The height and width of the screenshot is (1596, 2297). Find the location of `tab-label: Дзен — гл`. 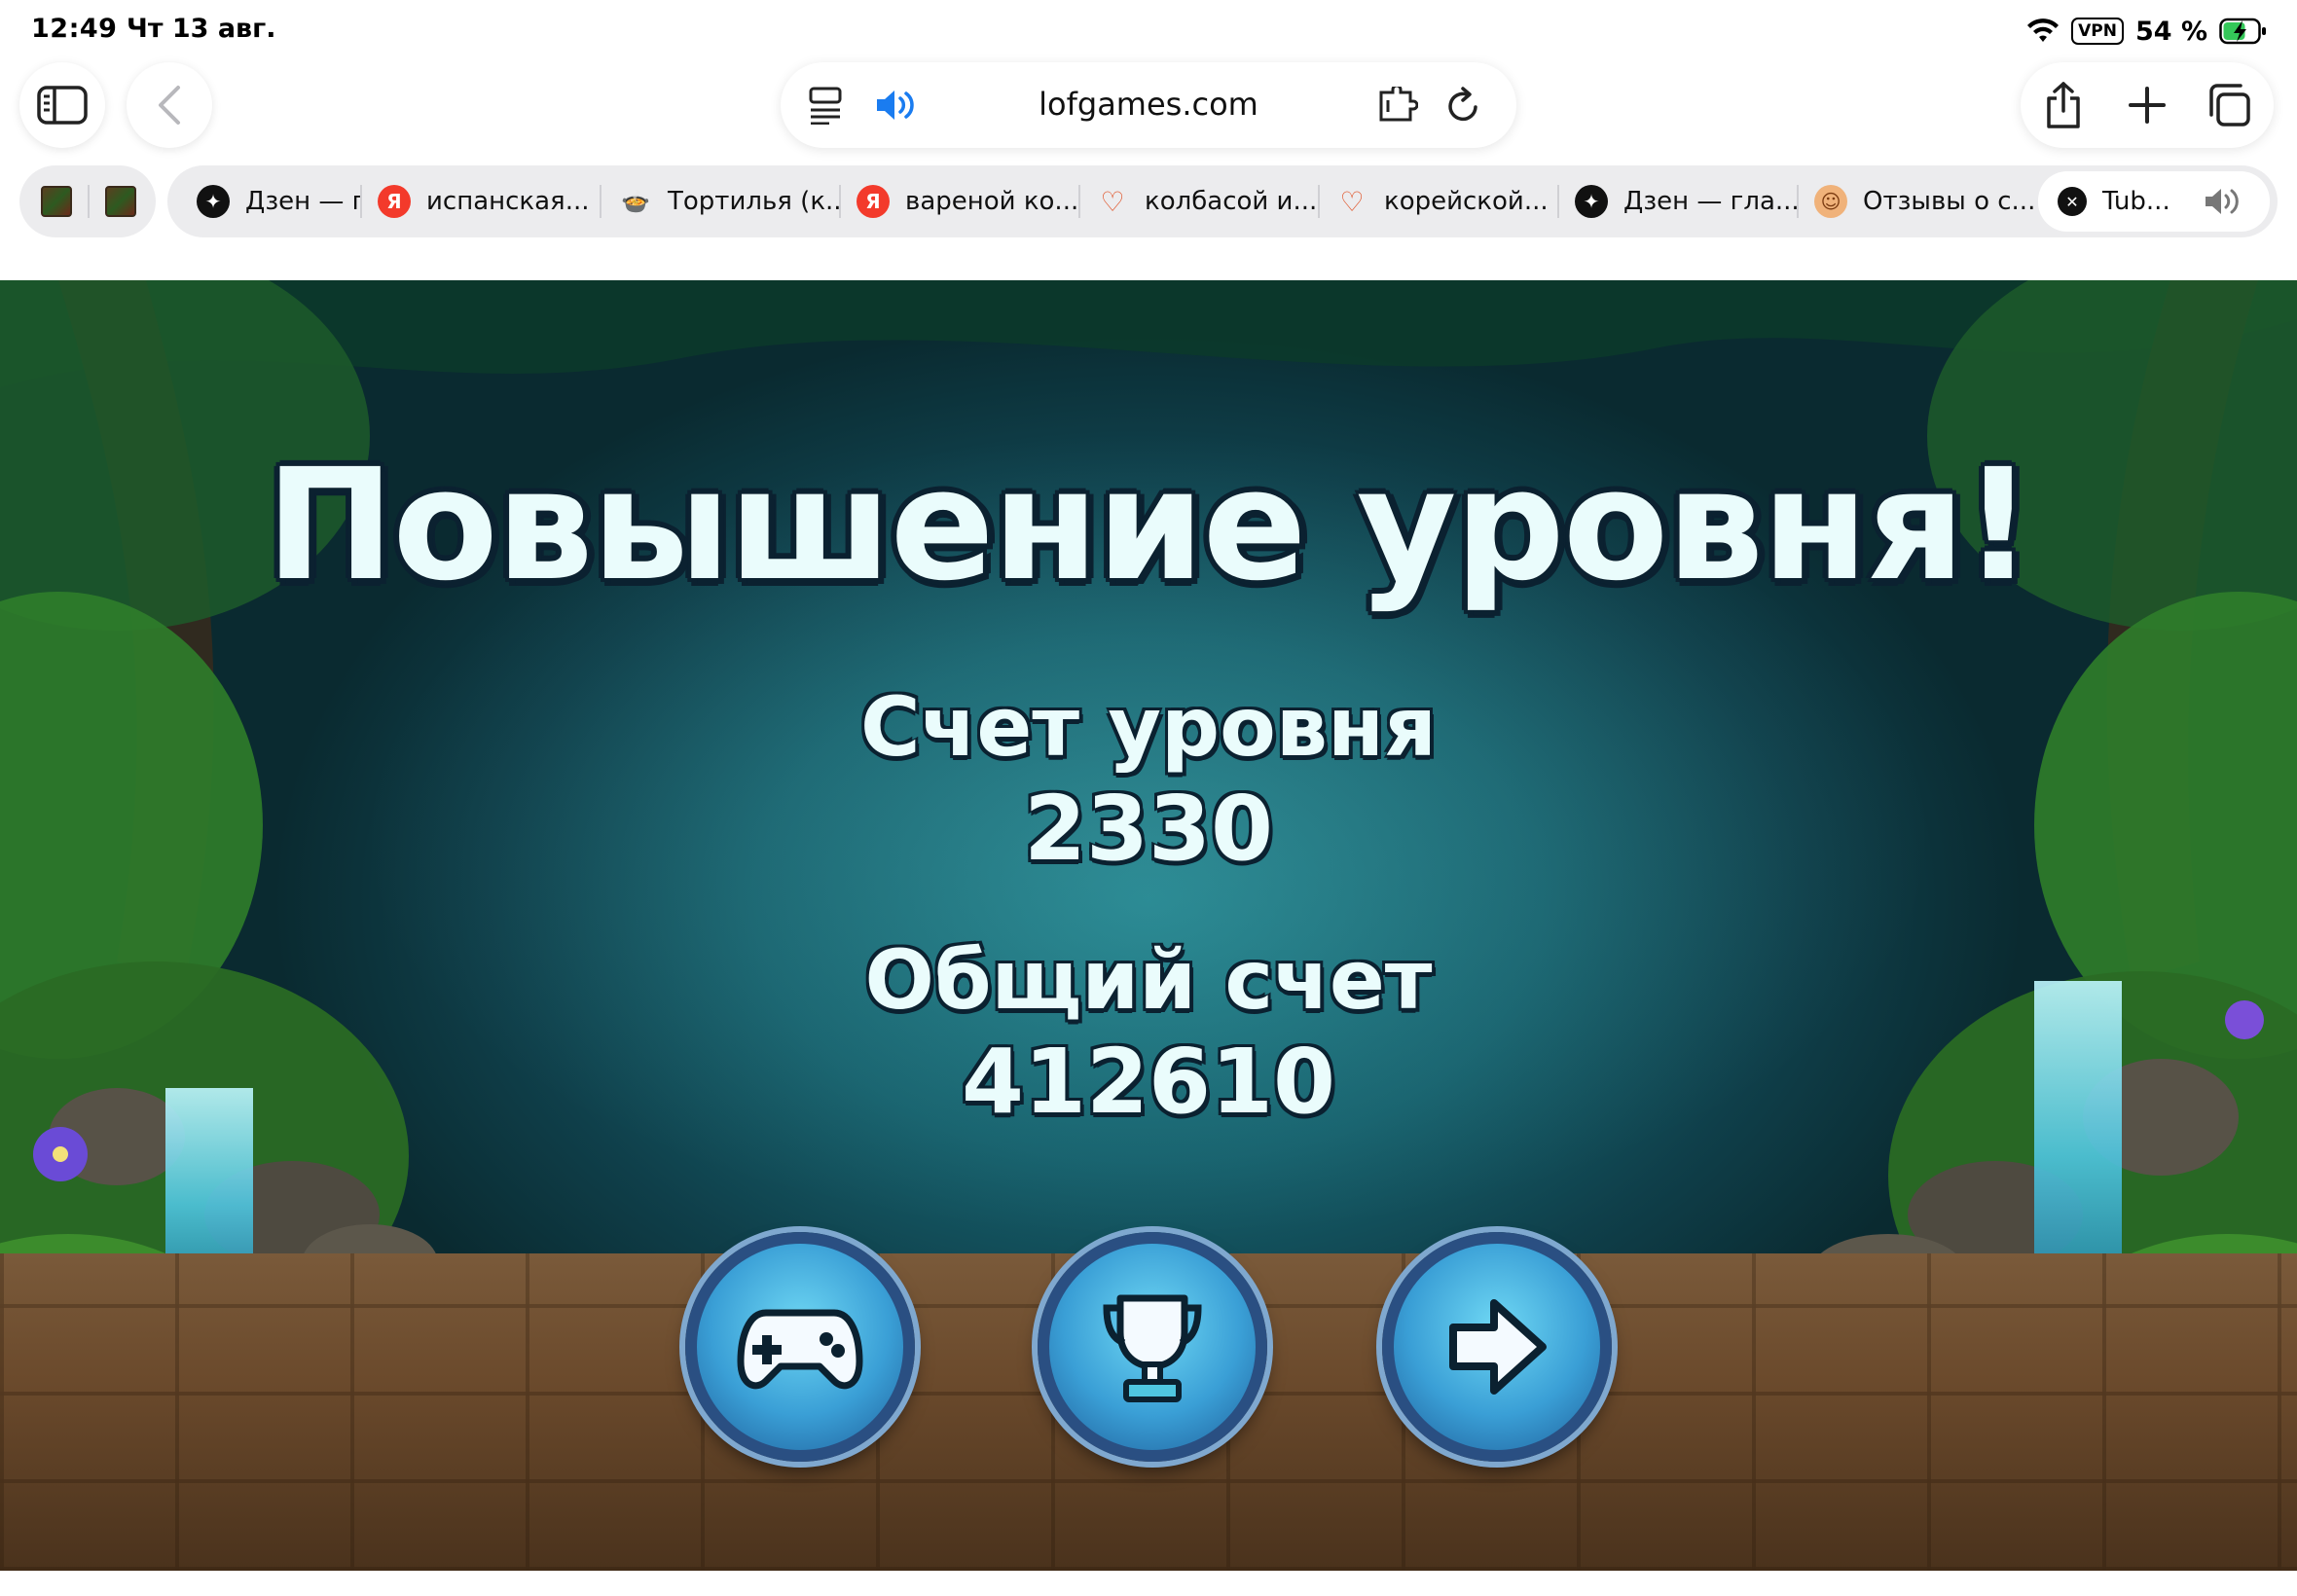

tab-label: Дзен — гл is located at coordinates (303, 202).